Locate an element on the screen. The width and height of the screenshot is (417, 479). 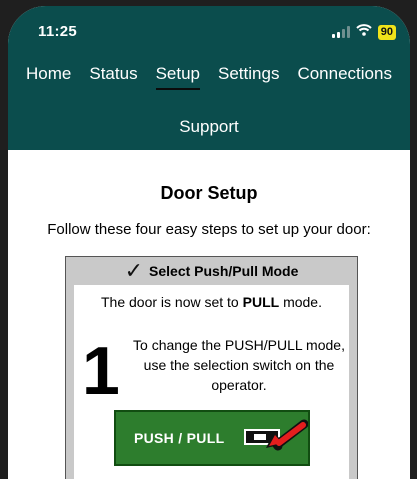
tab-connections: Connections is located at coordinates (344, 77).